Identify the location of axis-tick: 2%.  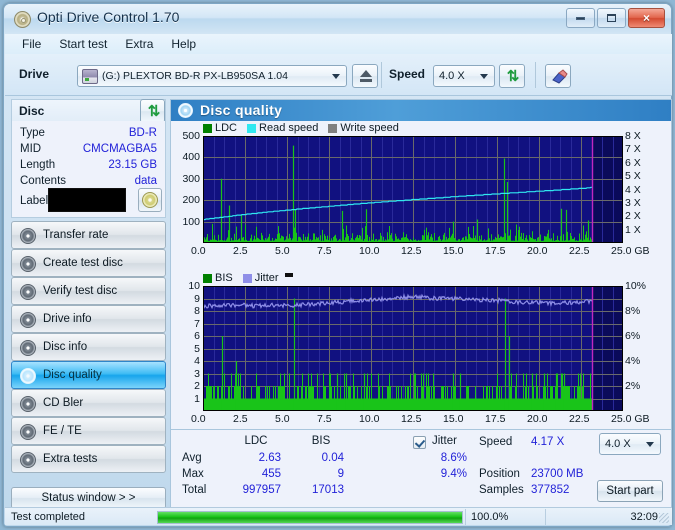
(633, 386).